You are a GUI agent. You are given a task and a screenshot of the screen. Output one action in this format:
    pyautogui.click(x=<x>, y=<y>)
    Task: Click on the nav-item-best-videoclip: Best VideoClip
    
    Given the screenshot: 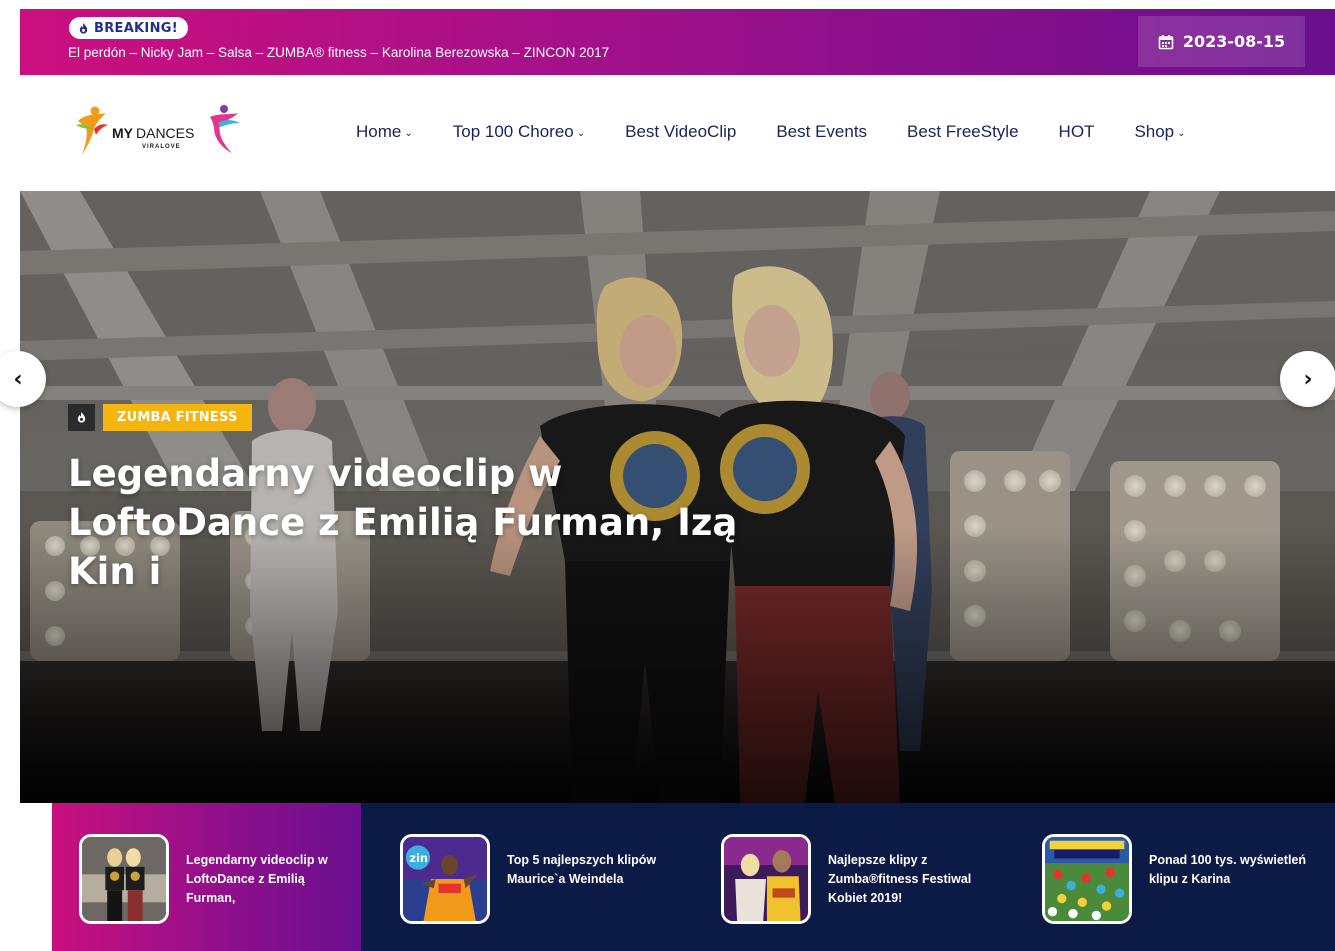 What is the action you would take?
    pyautogui.click(x=680, y=132)
    